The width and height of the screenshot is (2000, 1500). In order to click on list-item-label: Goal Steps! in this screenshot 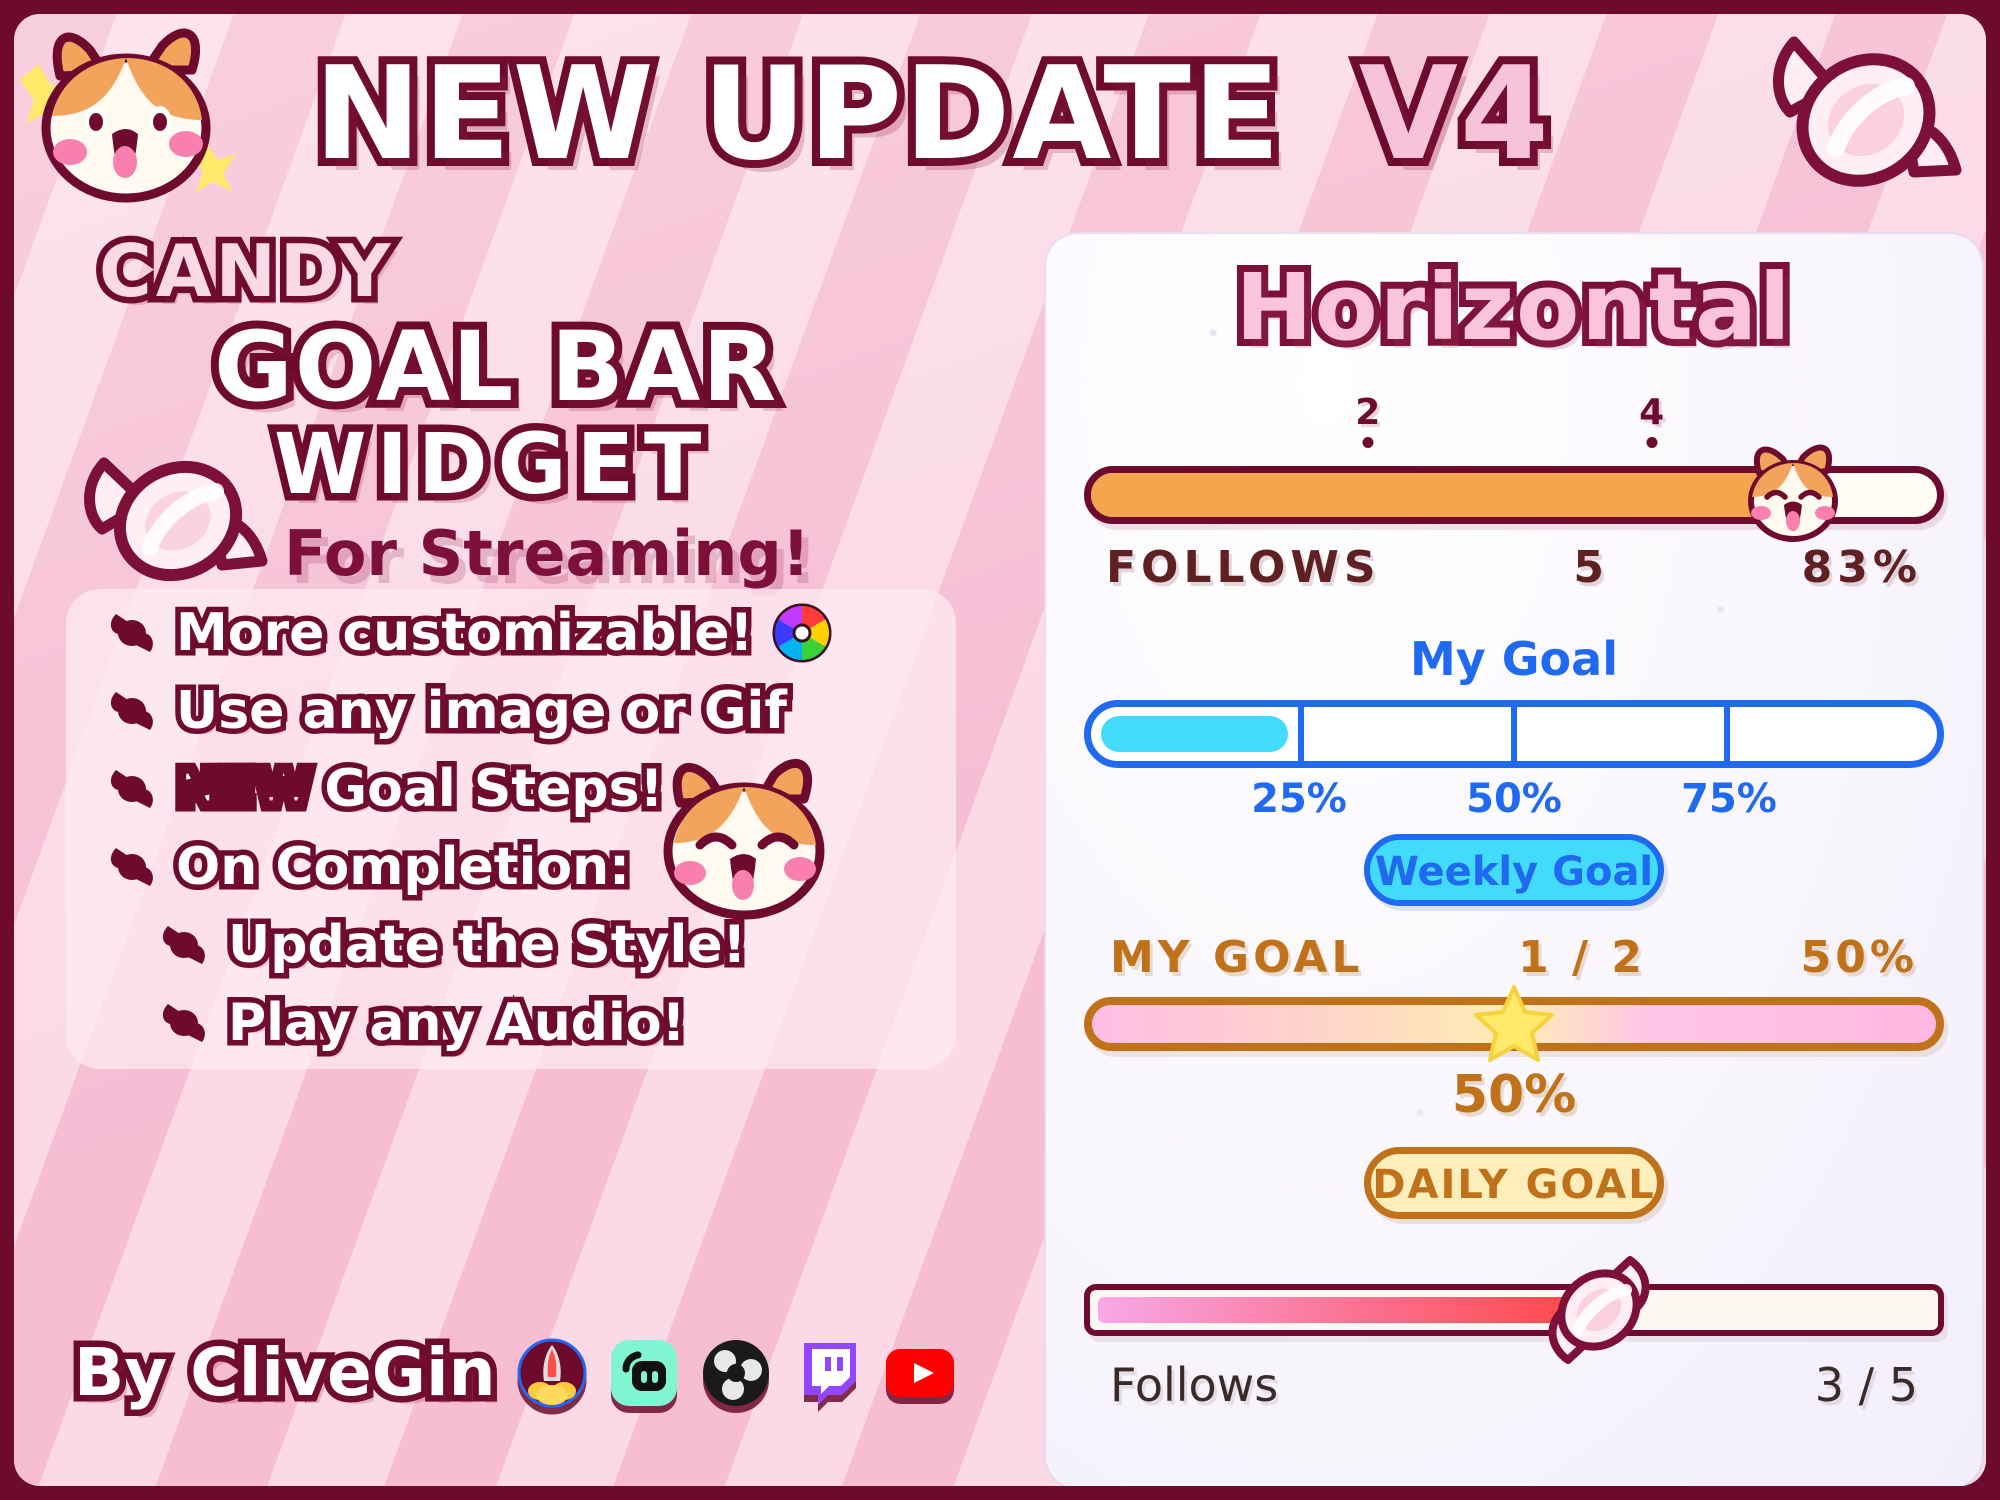, I will do `click(494, 789)`.